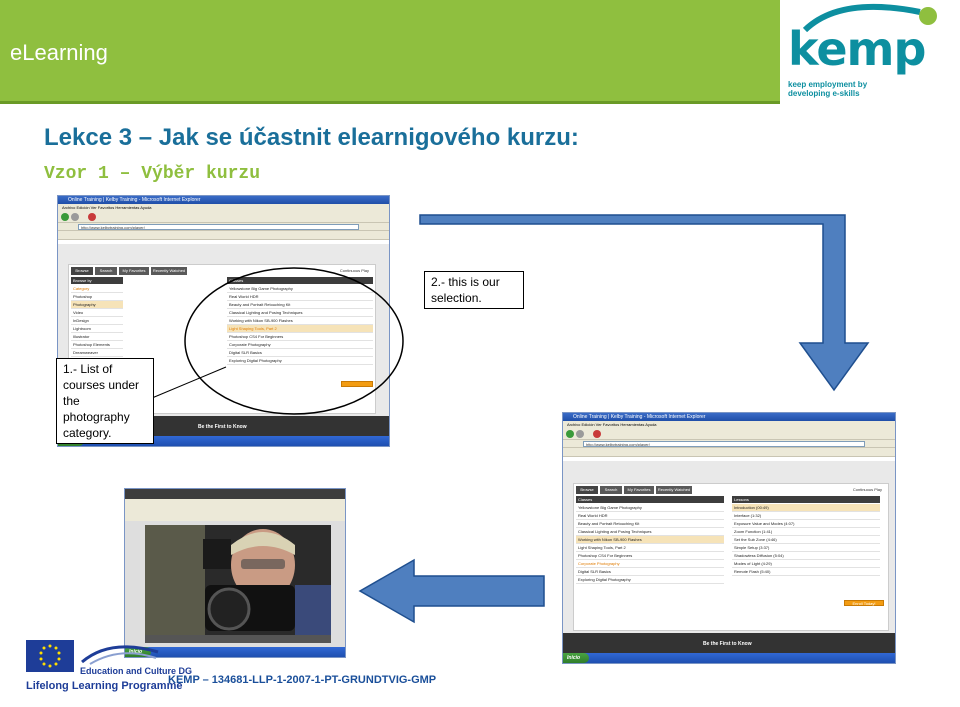 The height and width of the screenshot is (707, 960). What do you see at coordinates (357, 384) in the screenshot?
I see `enroll-button` at bounding box center [357, 384].